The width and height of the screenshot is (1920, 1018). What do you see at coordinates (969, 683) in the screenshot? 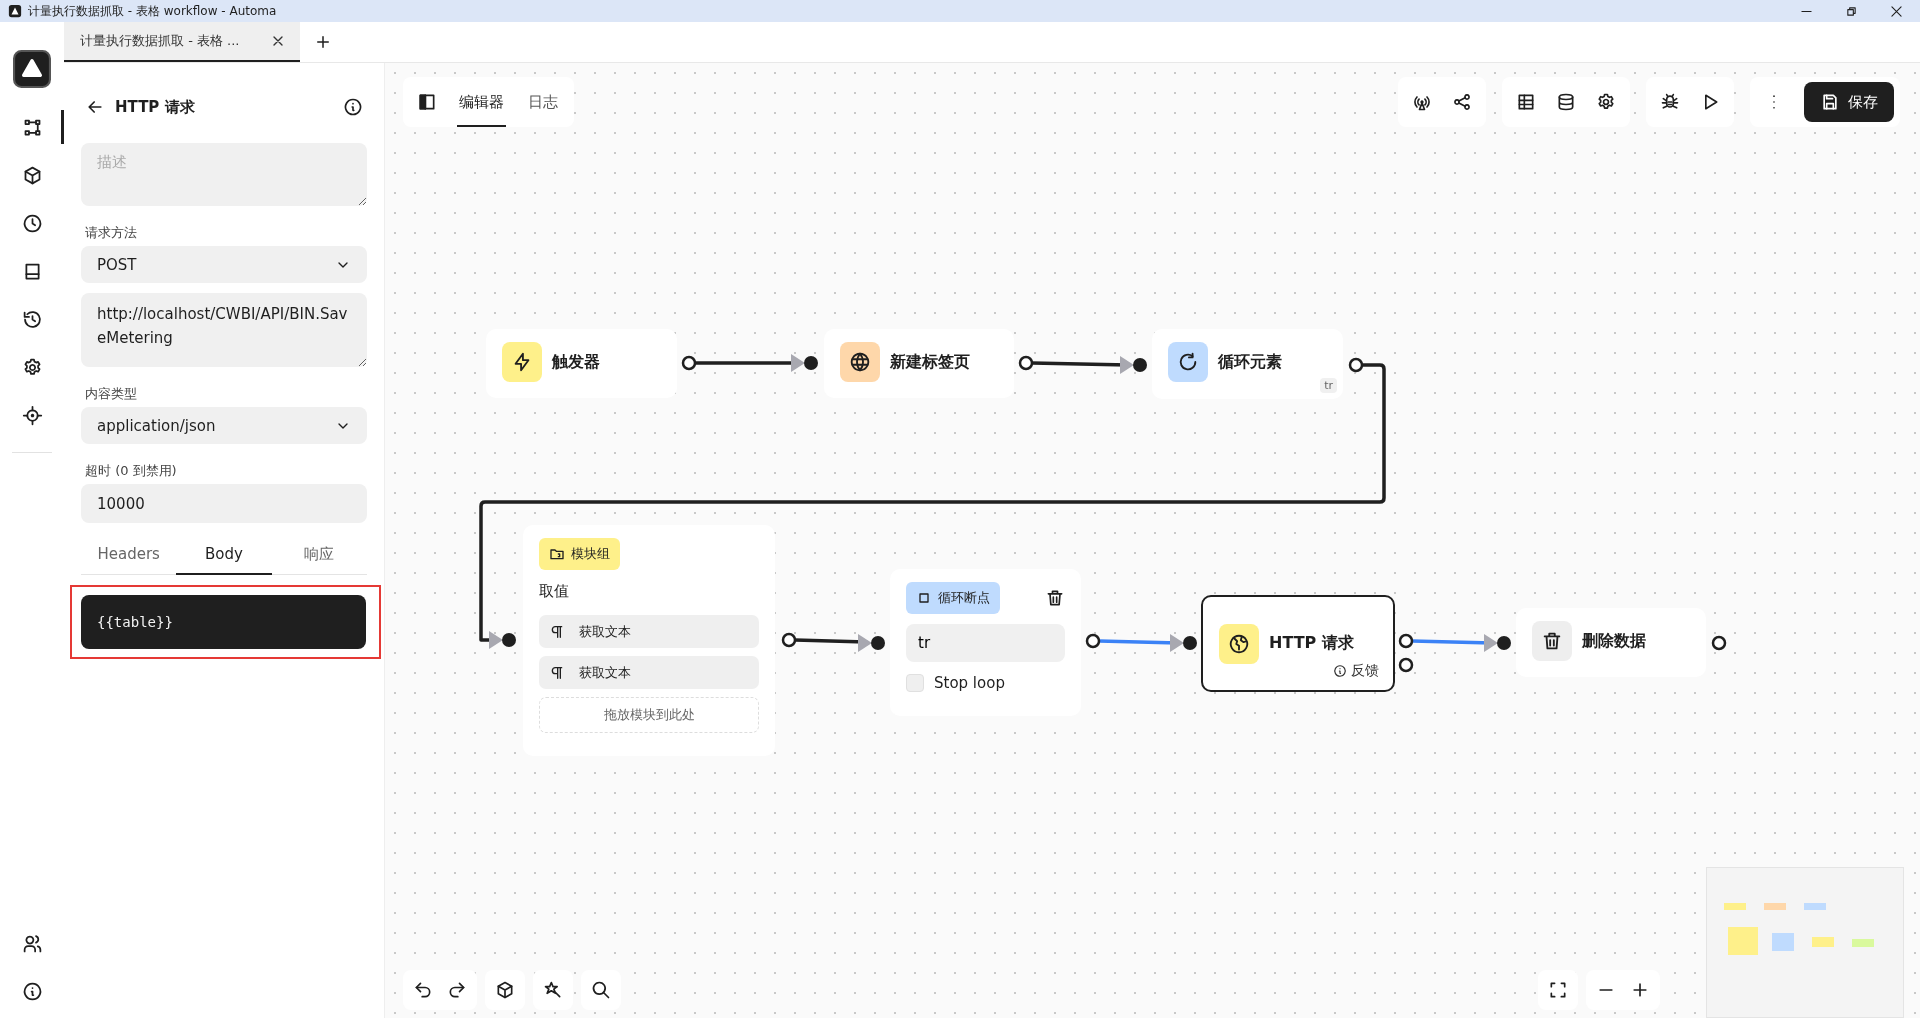
I see `checkbox-label: Stop loop` at bounding box center [969, 683].